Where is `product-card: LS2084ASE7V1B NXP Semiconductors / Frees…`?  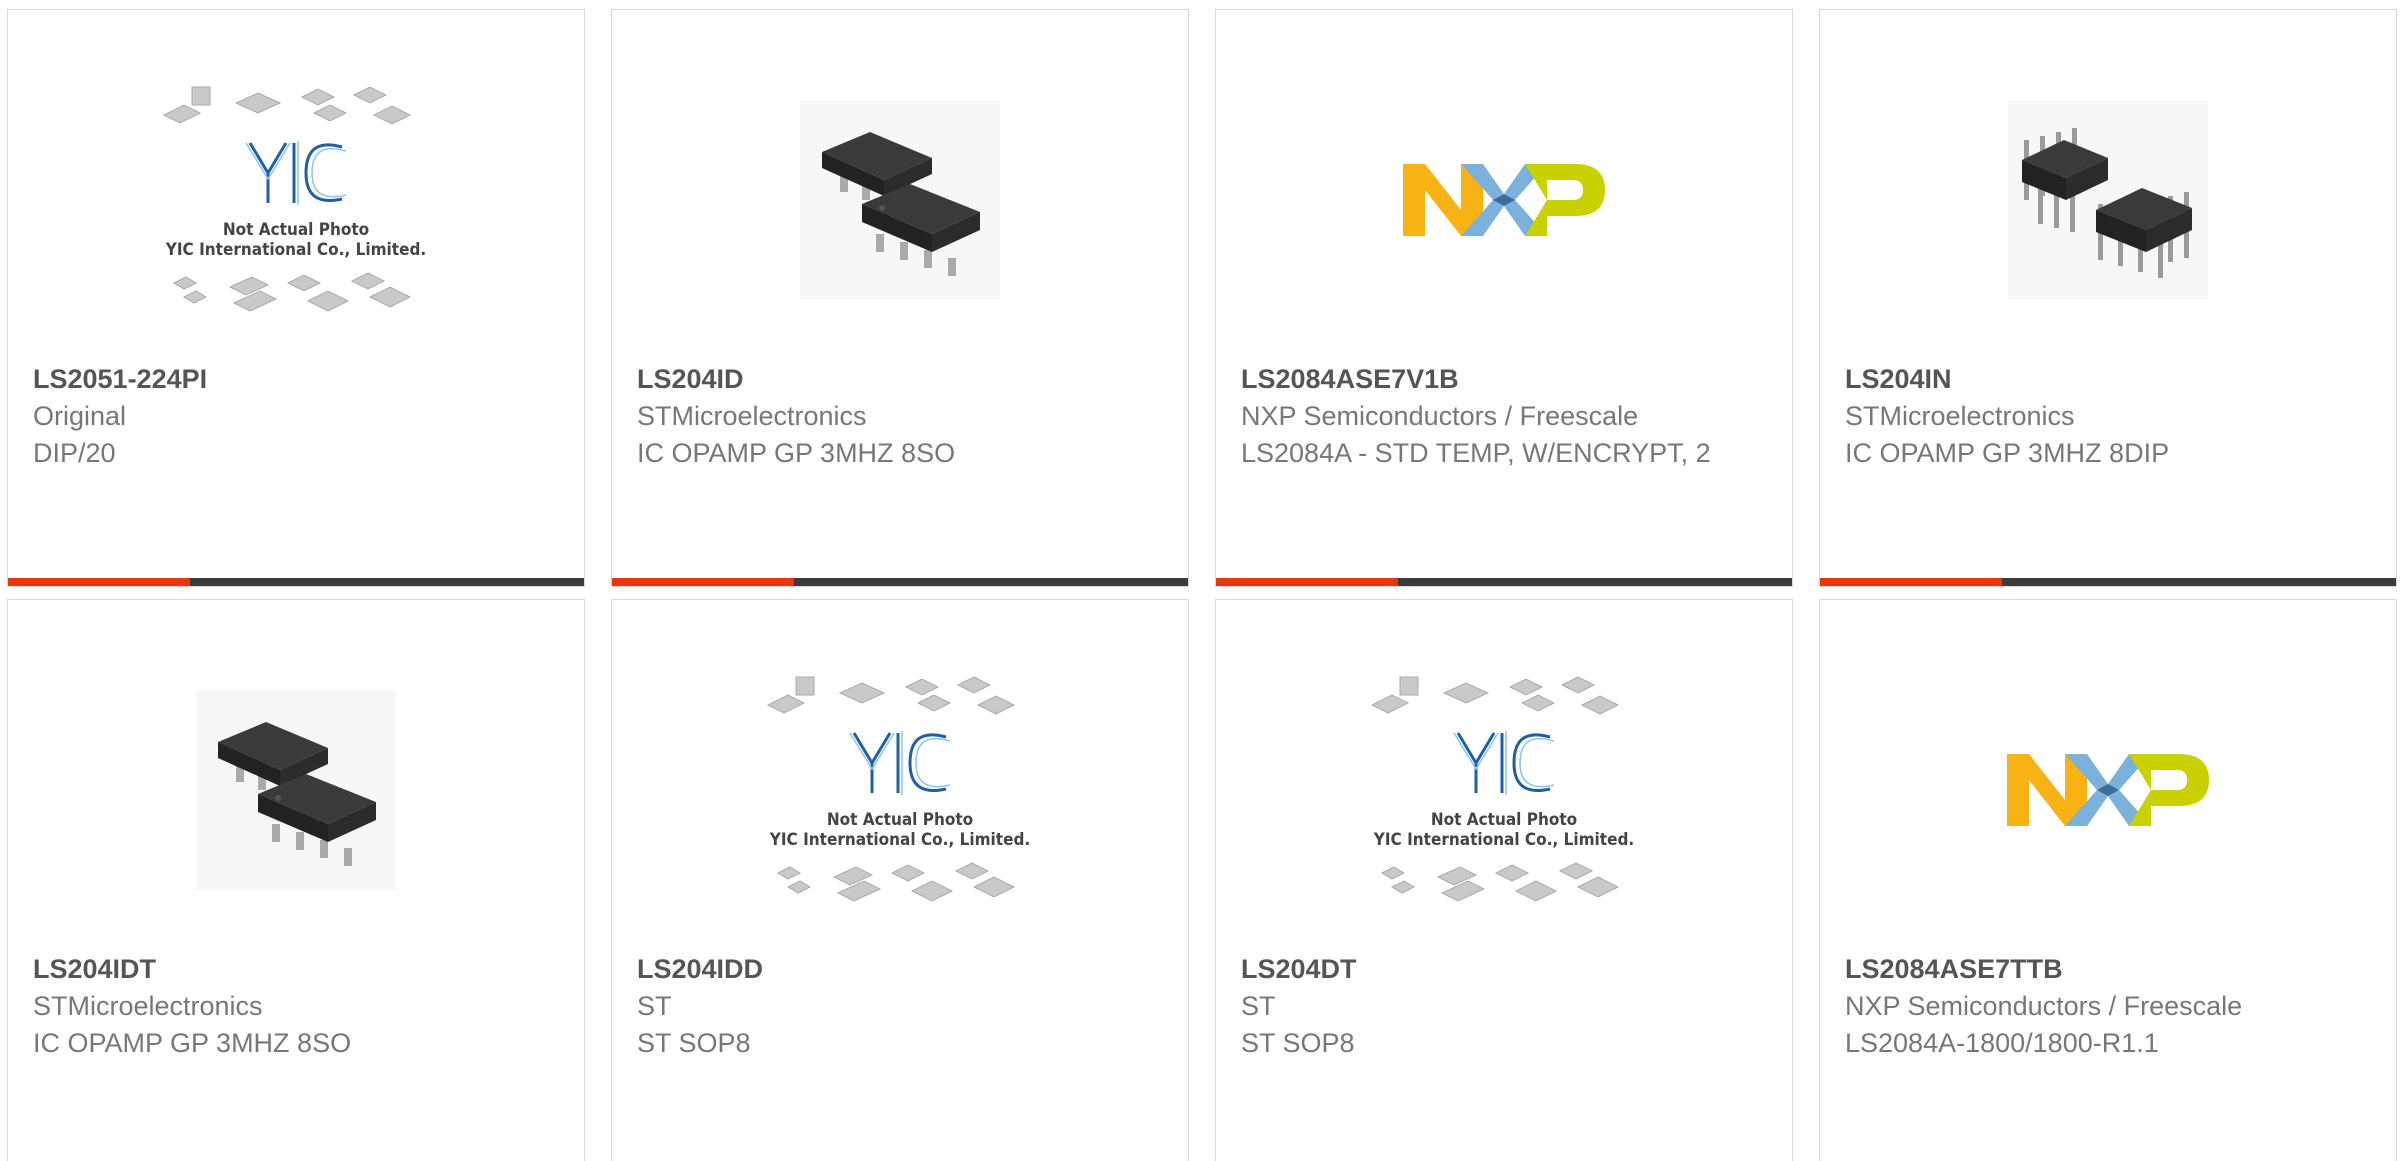
product-card: LS2084ASE7V1B NXP Semiconductors / Frees… is located at coordinates (1504, 298).